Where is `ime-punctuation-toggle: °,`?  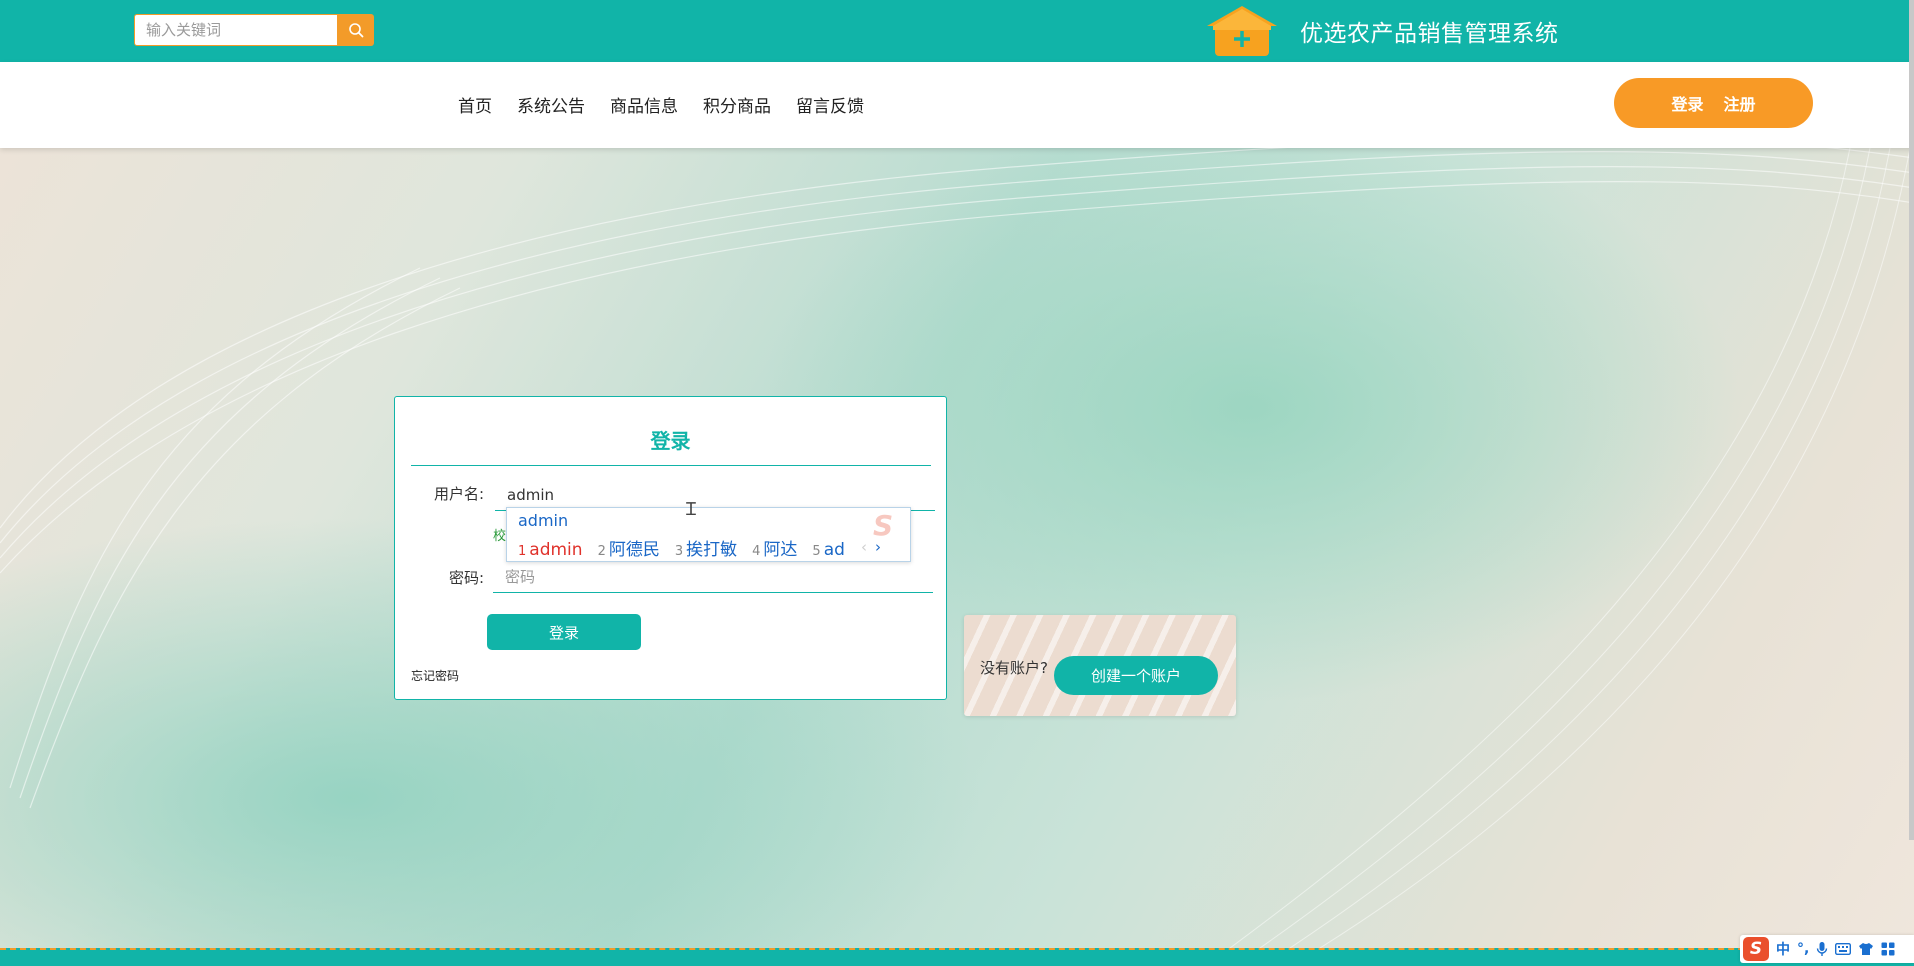
ime-punctuation-toggle: °, is located at coordinates (1803, 949).